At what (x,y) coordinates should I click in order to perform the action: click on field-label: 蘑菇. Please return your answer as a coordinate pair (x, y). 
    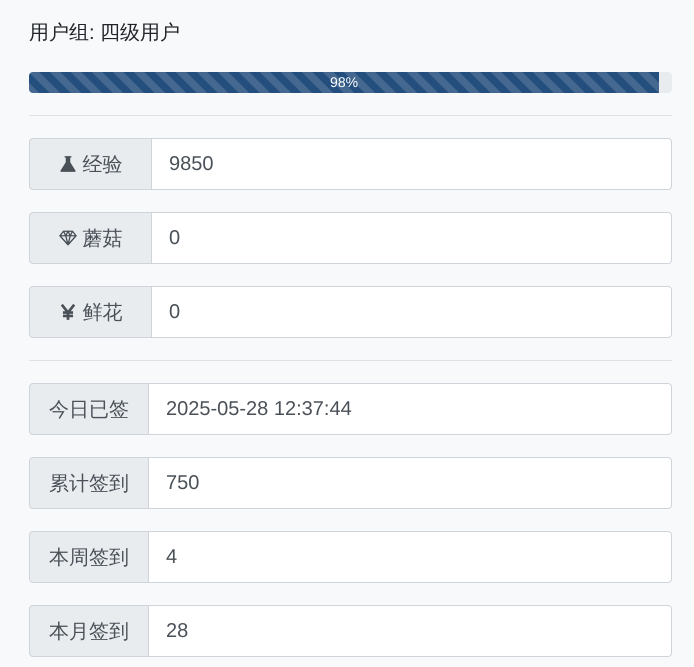
    Looking at the image, I should click on (102, 239).